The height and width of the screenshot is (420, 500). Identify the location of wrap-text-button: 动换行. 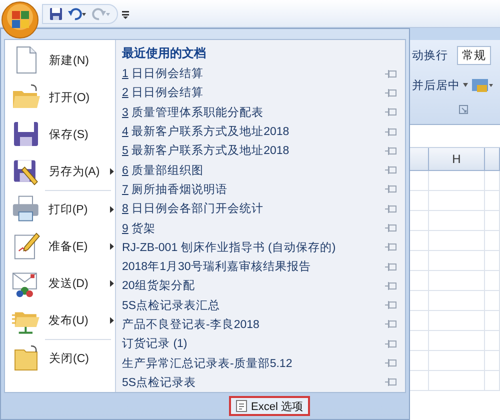
(430, 55).